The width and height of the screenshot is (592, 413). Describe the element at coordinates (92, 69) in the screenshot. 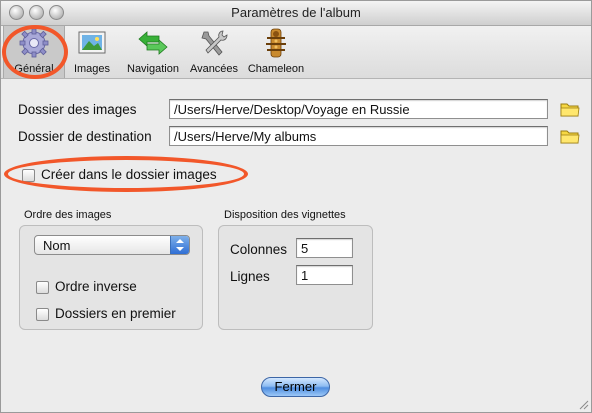

I see `tab-images-label: Images` at that location.